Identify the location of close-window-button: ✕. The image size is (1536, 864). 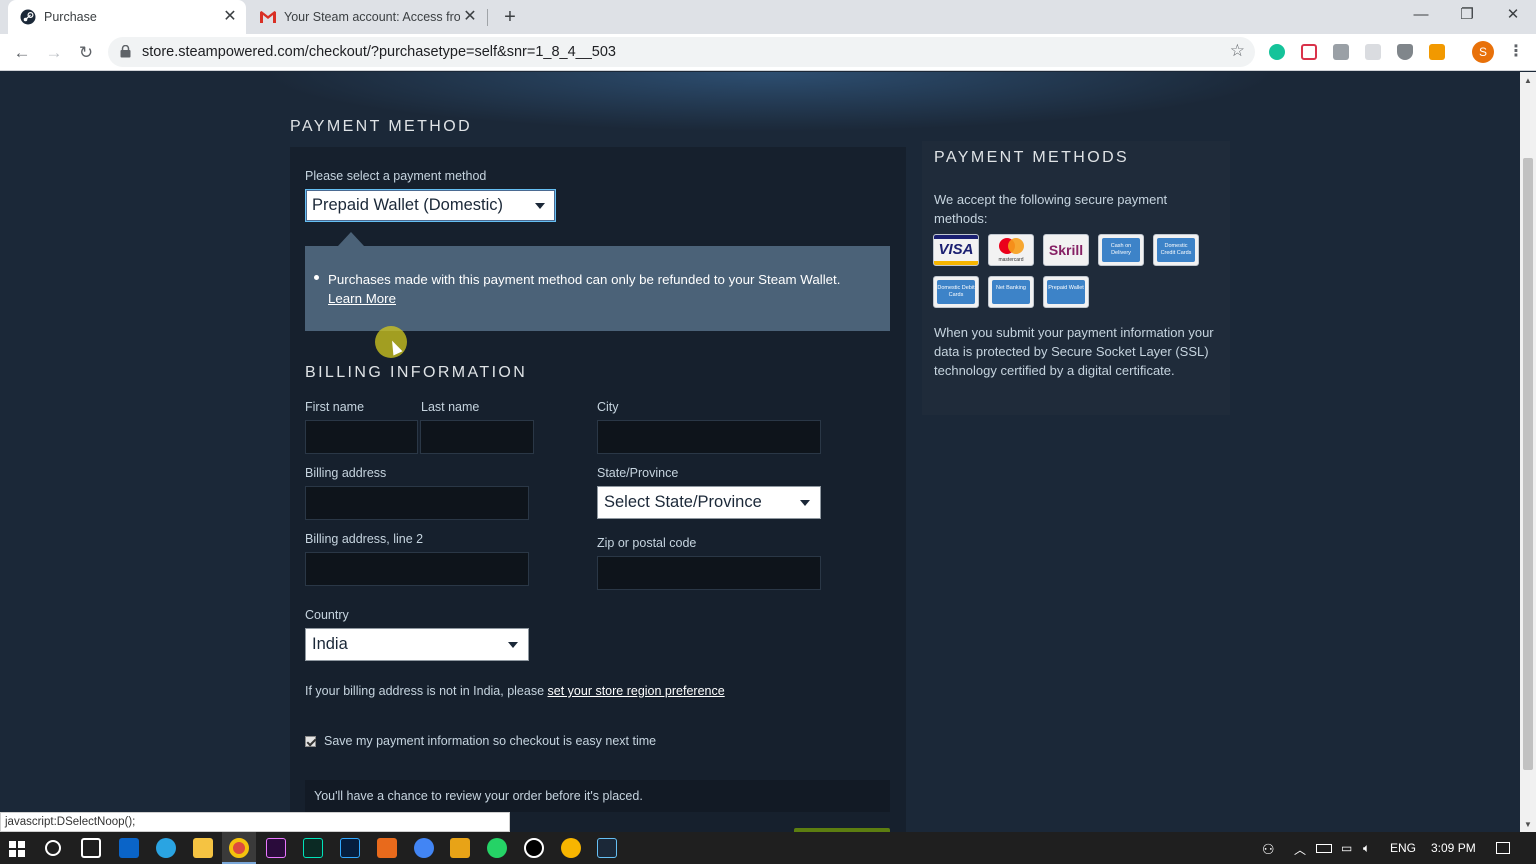
(1513, 17).